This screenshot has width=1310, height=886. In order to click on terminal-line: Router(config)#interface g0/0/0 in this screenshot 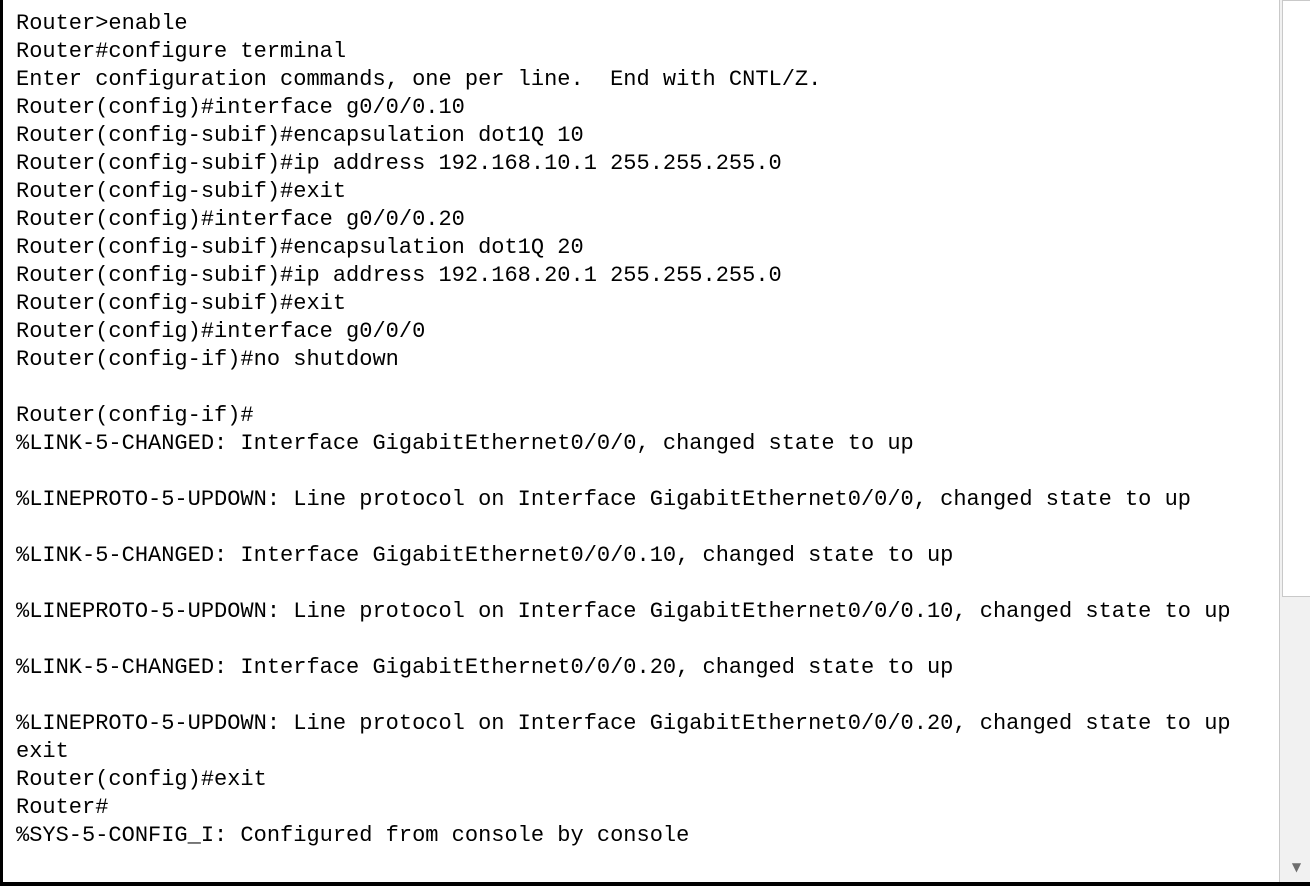, I will do `click(221, 331)`.